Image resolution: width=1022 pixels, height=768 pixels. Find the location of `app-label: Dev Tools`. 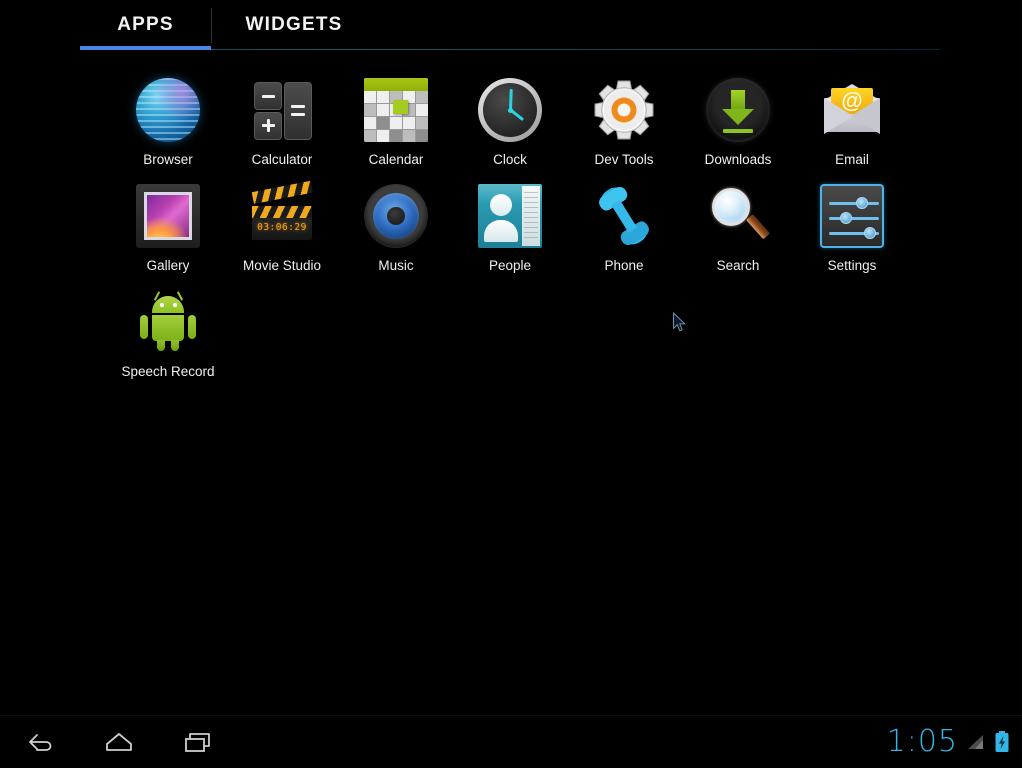

app-label: Dev Tools is located at coordinates (624, 159).